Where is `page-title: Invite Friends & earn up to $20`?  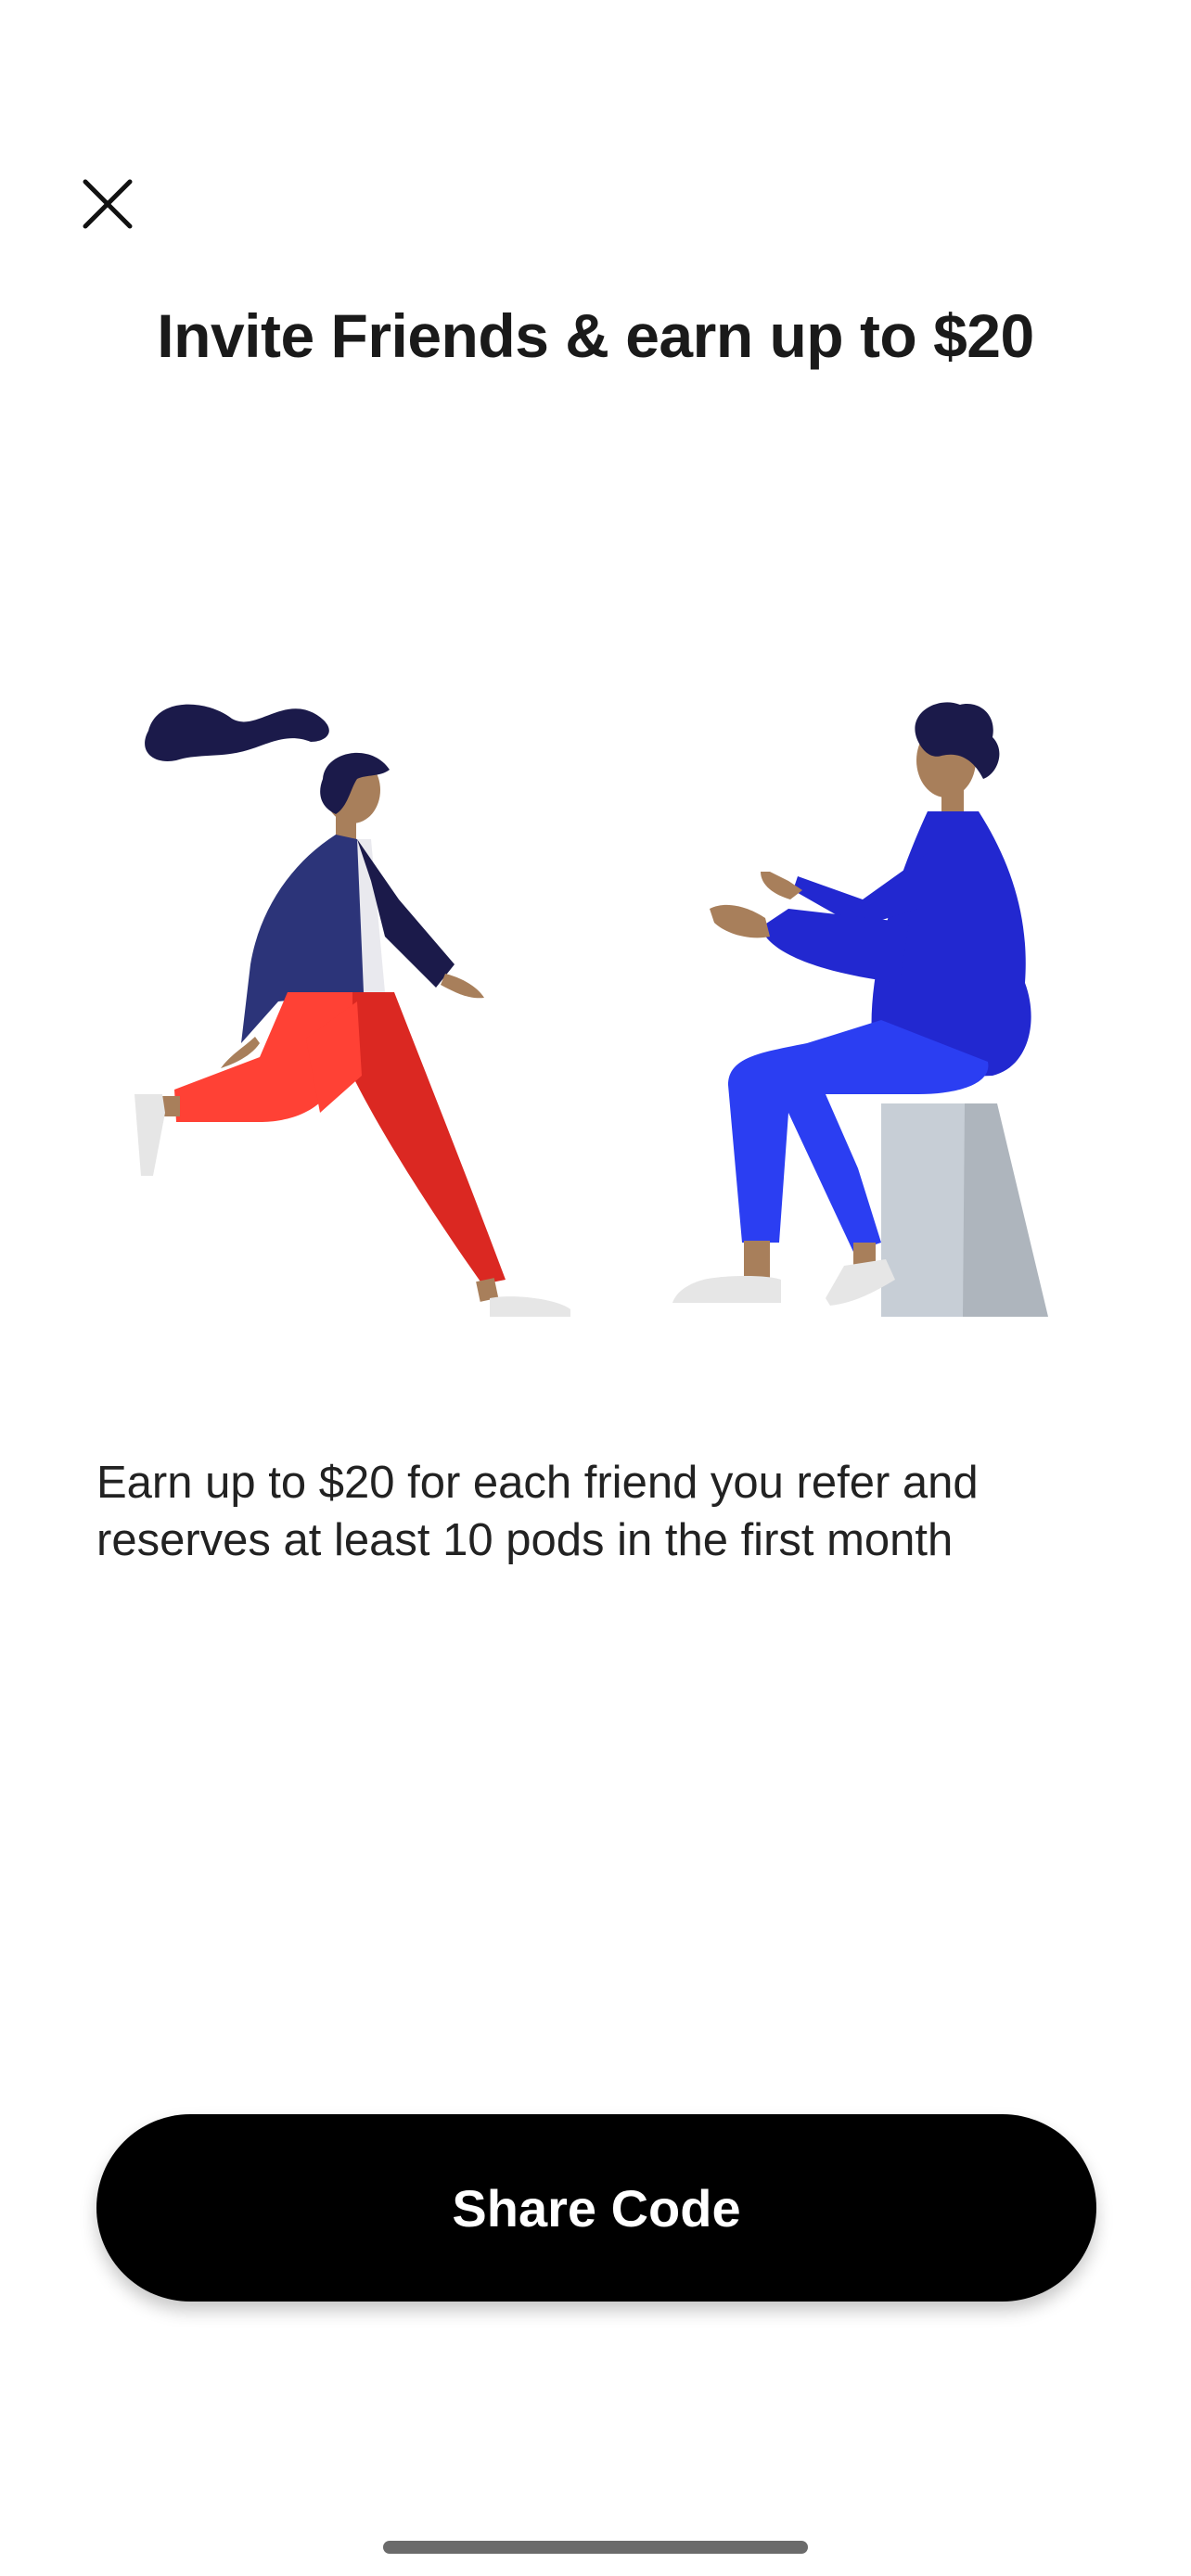
page-title: Invite Friends & earn up to $20 is located at coordinates (595, 336).